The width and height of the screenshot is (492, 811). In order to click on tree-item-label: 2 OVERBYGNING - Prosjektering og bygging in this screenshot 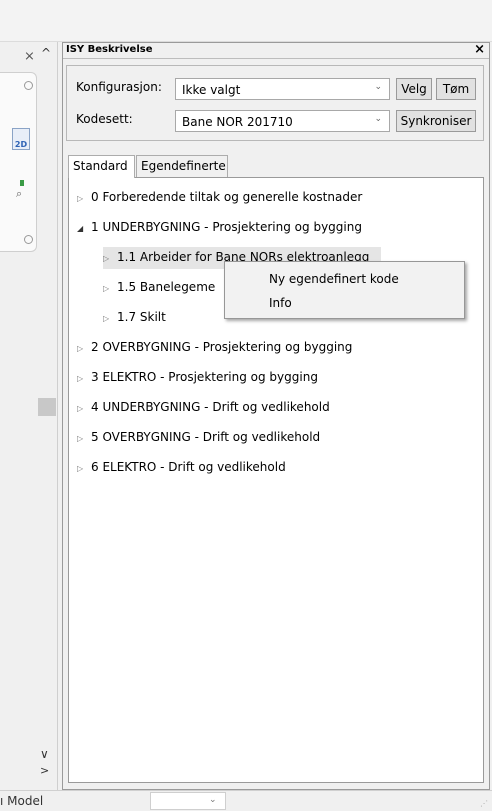, I will do `click(222, 347)`.